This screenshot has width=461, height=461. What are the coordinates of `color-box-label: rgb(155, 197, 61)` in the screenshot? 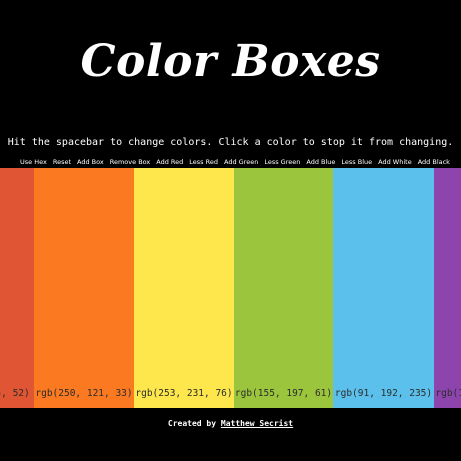 It's located at (283, 393).